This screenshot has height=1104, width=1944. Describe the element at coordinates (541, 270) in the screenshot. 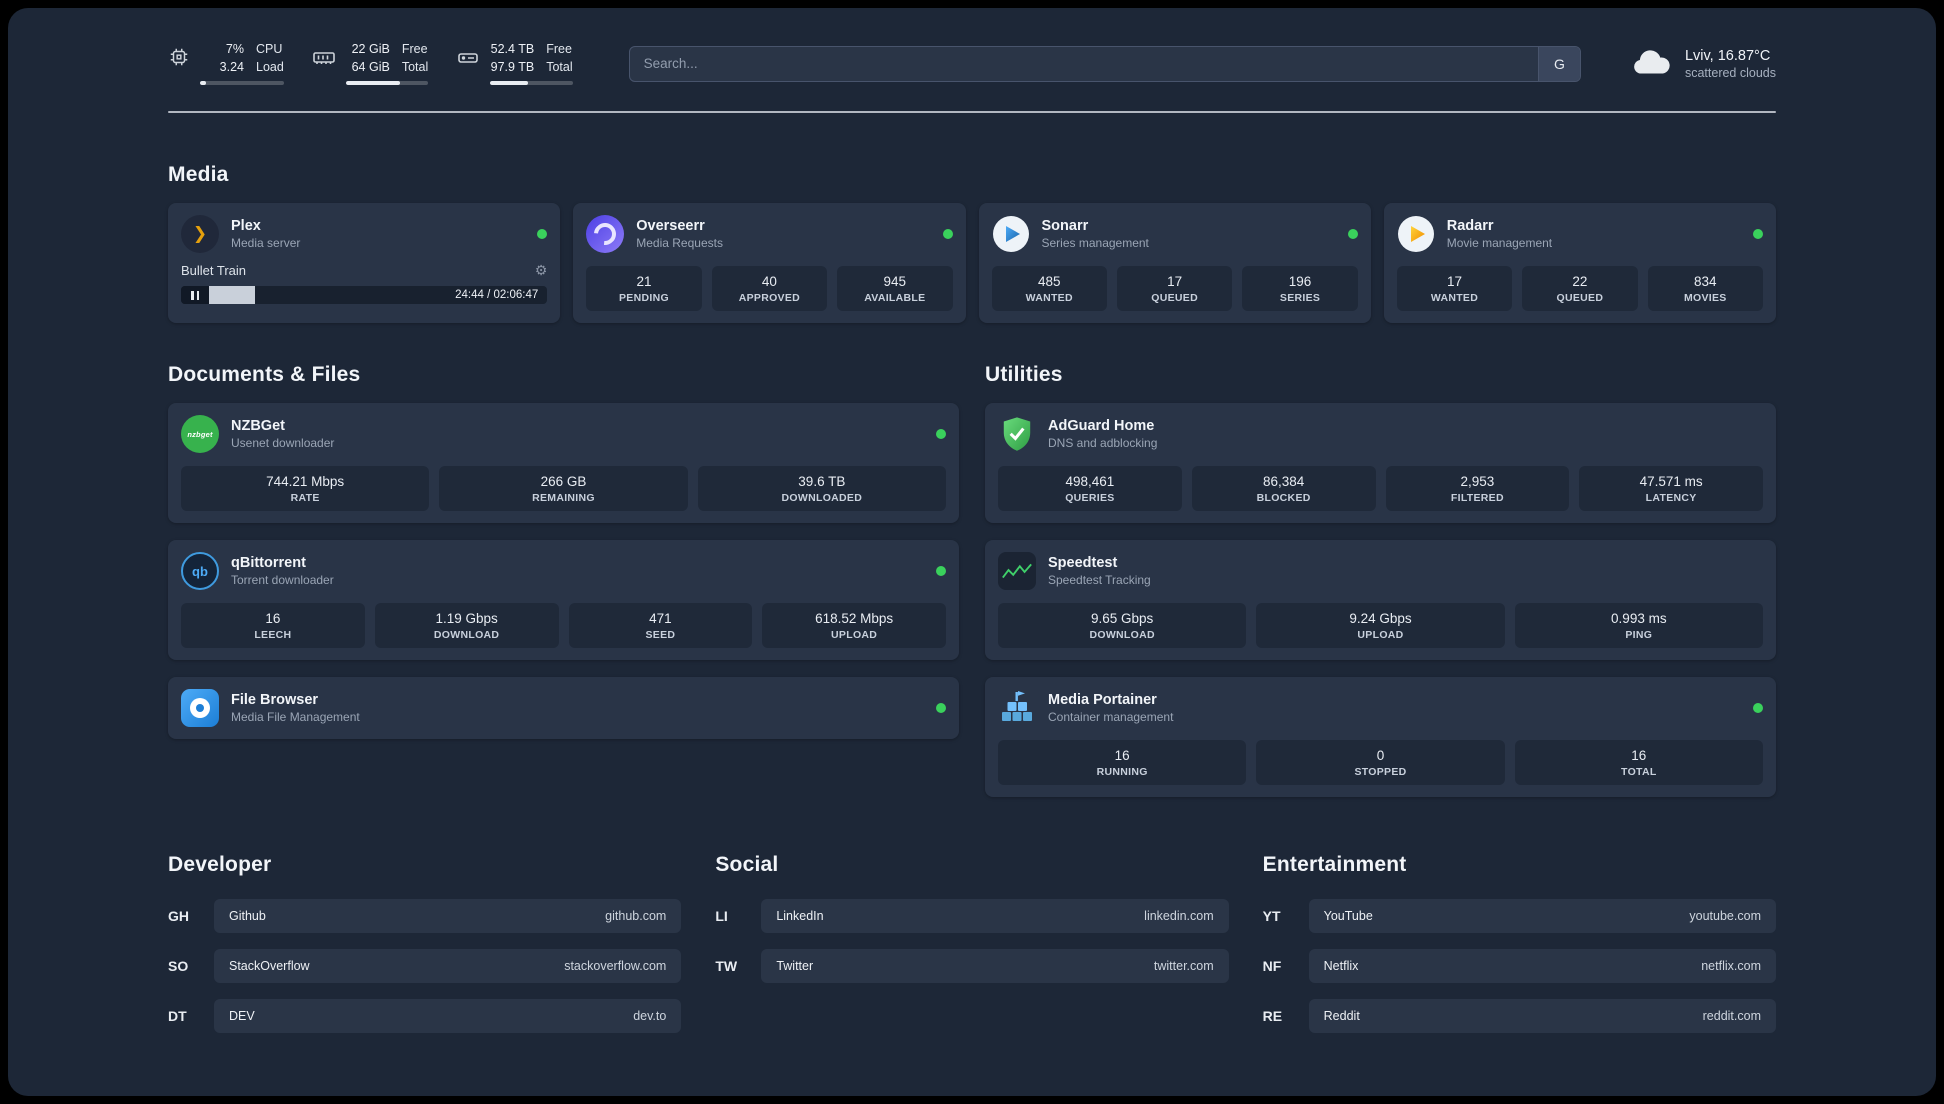

I see `gear-icon: ⚙` at that location.